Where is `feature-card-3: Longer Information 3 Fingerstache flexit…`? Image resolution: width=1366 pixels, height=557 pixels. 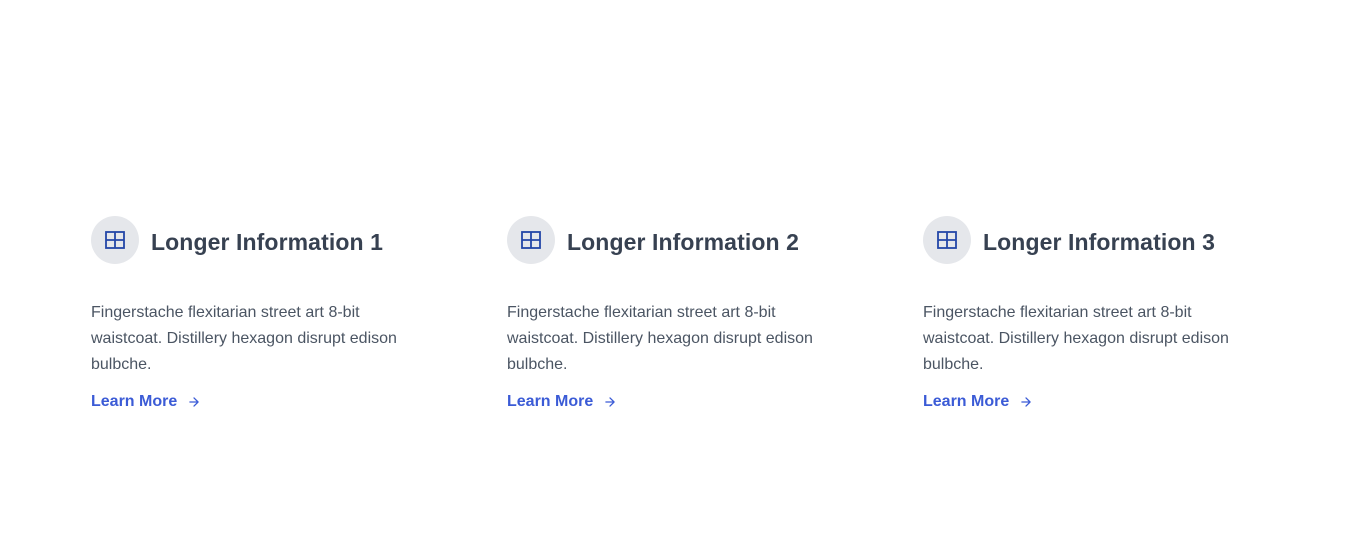 feature-card-3: Longer Information 3 Fingerstache flexit… is located at coordinates (1131, 313).